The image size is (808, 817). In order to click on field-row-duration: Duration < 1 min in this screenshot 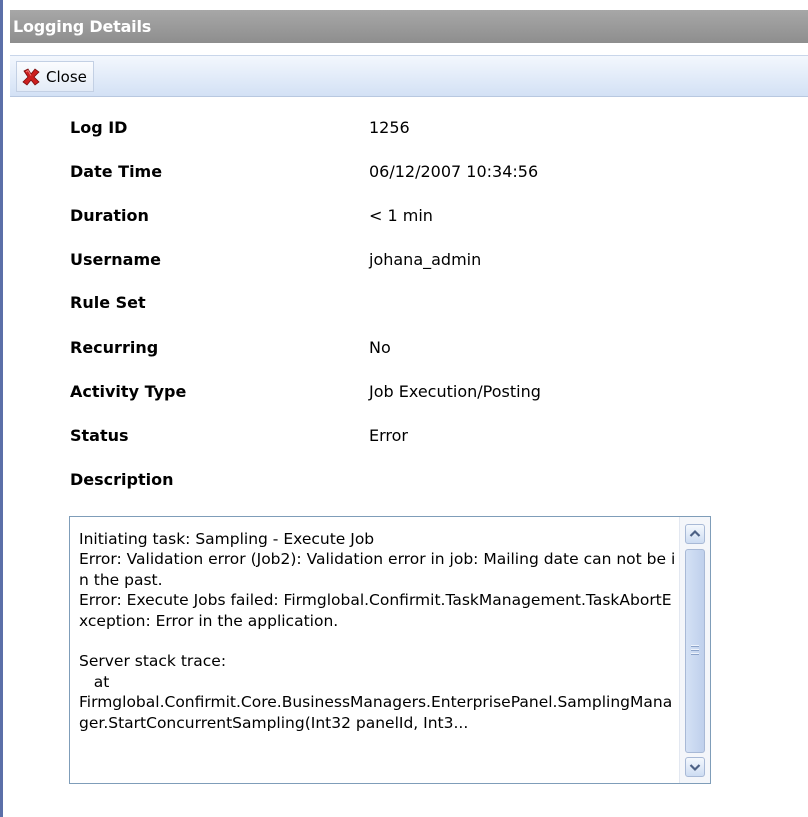, I will do `click(420, 216)`.